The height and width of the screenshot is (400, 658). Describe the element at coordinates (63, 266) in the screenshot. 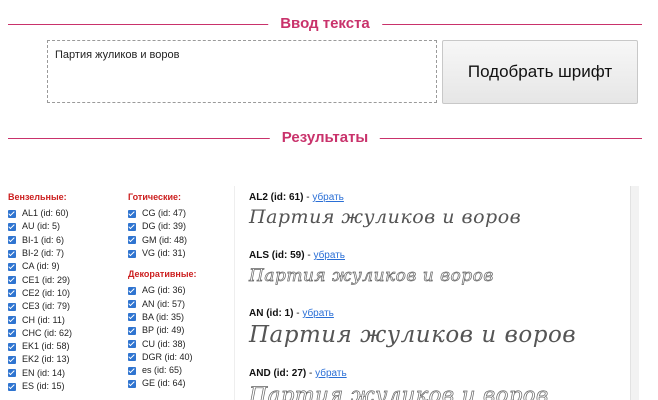

I see `font-option: CA (id: 9)` at that location.